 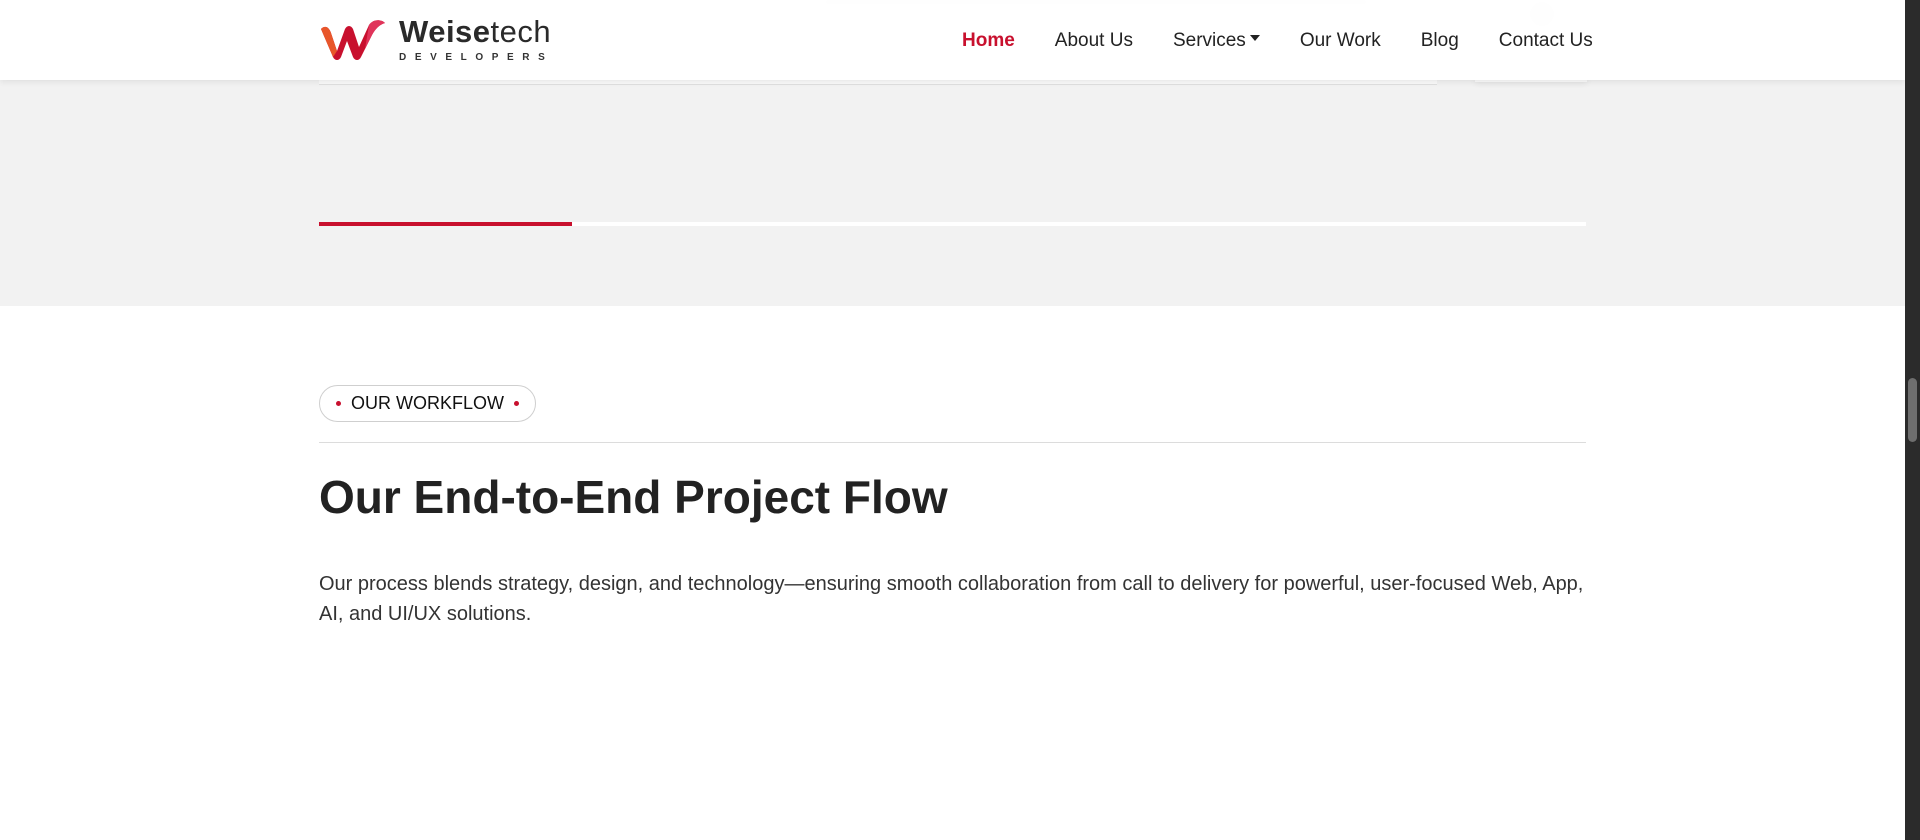 I want to click on weisetech-logo-icon, so click(x=353, y=40).